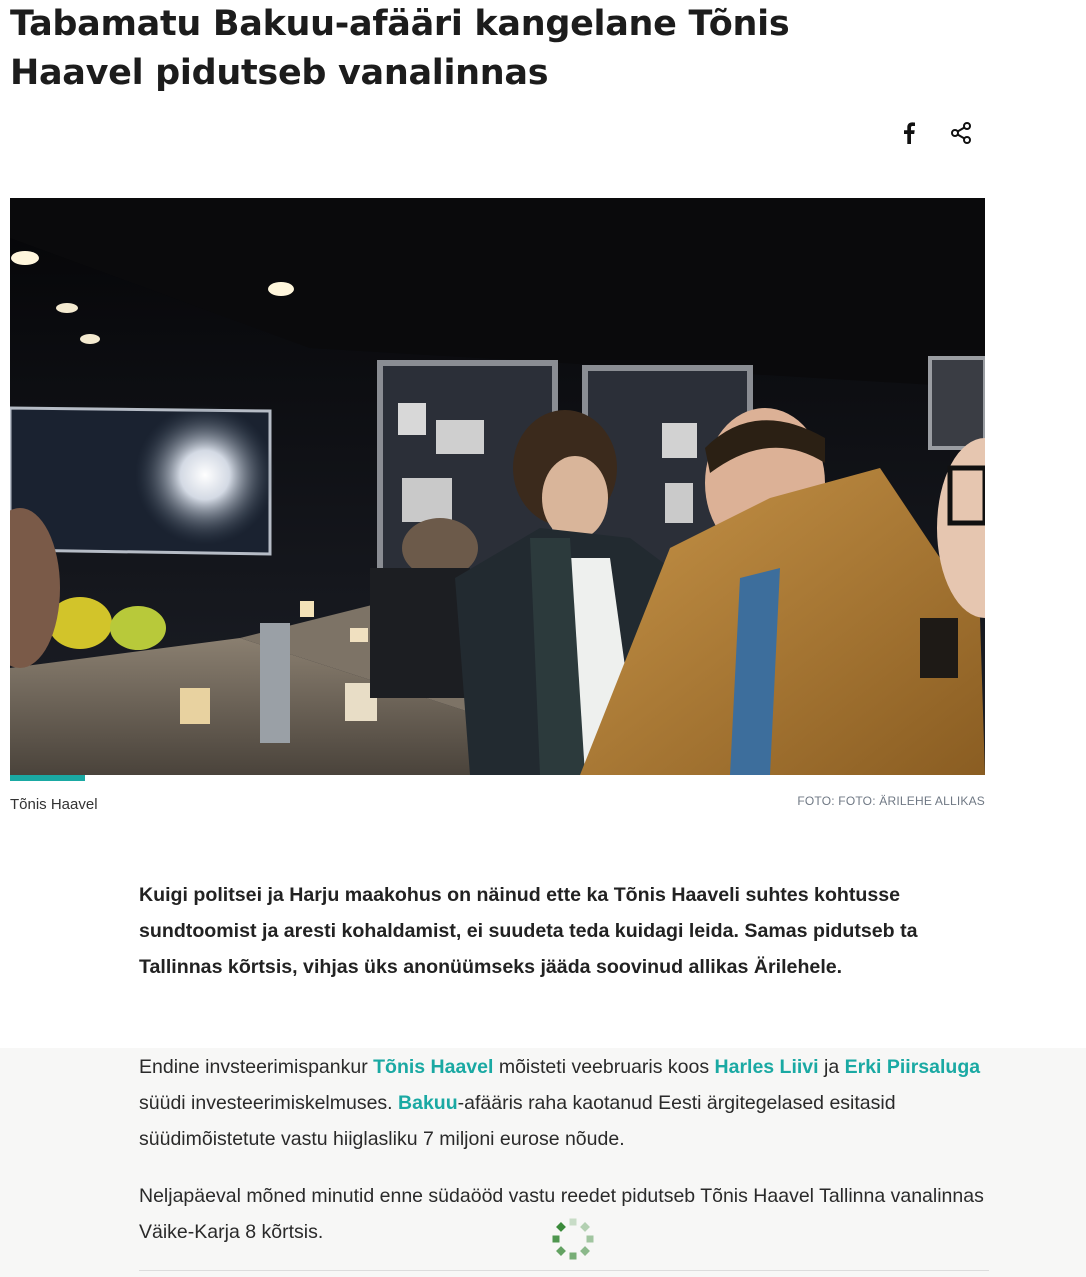  I want to click on paragraph-text: Endine invsteerimispankur, so click(256, 1067).